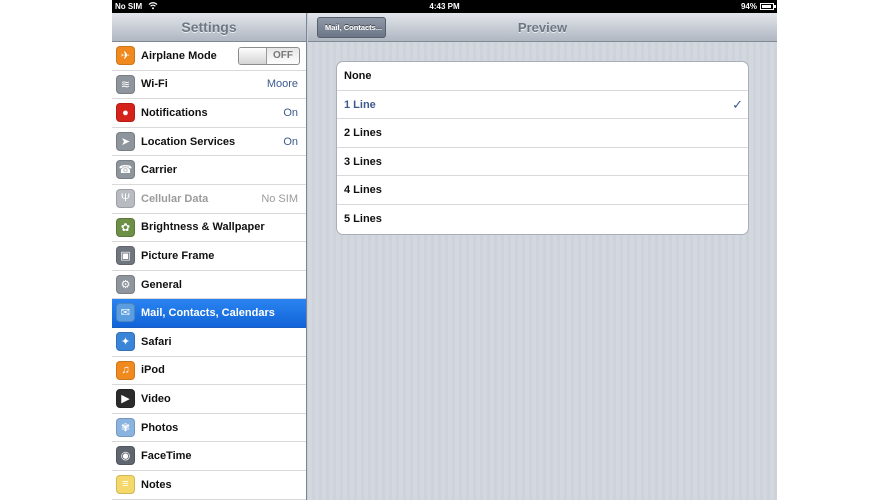 Image resolution: width=889 pixels, height=500 pixels. I want to click on status-bar: No SIM 4:43 PM 94%, so click(444, 6).